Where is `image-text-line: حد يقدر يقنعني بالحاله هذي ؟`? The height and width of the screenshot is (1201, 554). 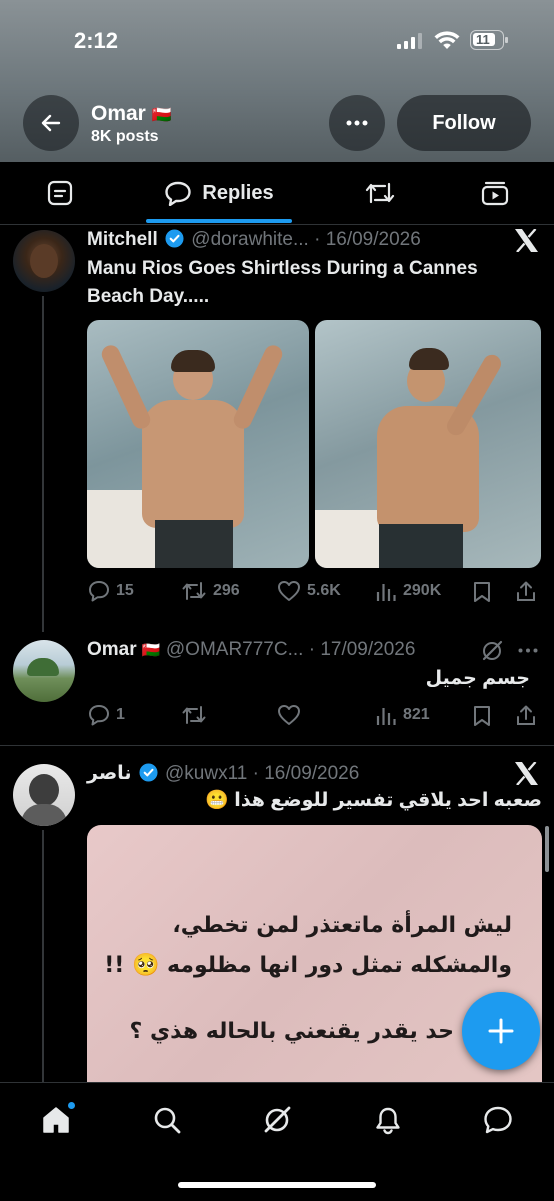 image-text-line: حد يقدر يقنعني بالحاله هذي ؟ is located at coordinates (291, 1031).